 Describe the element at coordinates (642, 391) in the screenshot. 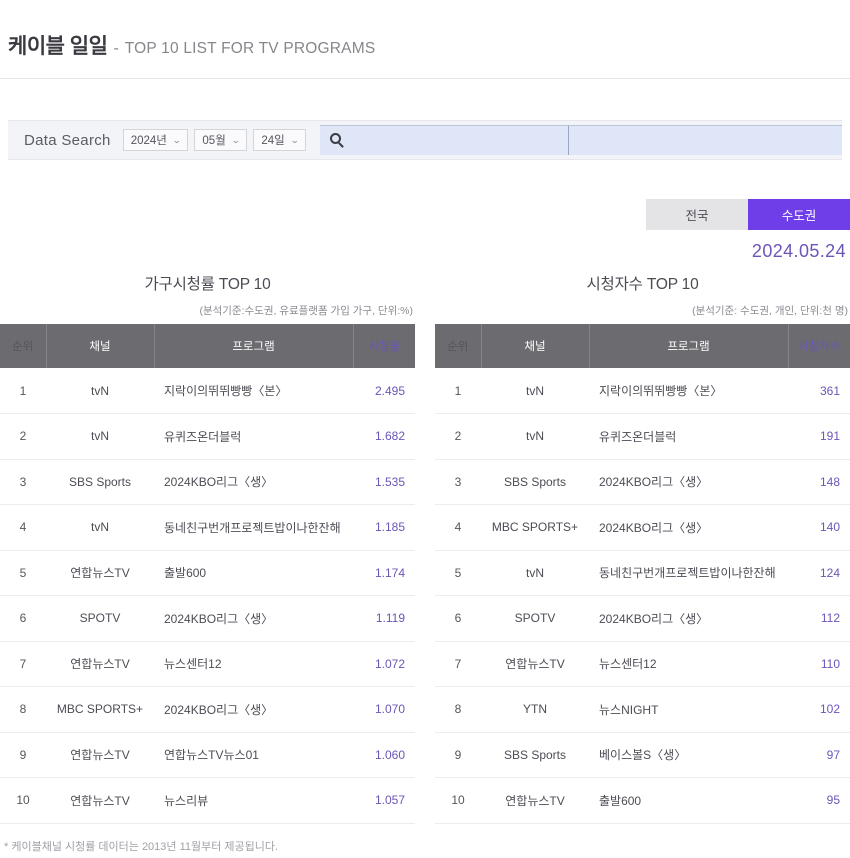

I see `table-row: 1 tvN 지락이의뛰뛰빵빵〈본〉 361` at that location.